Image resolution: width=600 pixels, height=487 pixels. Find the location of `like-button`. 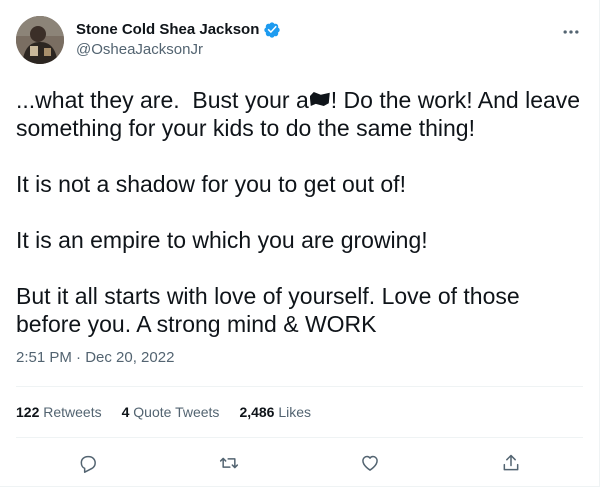

like-button is located at coordinates (370, 463).